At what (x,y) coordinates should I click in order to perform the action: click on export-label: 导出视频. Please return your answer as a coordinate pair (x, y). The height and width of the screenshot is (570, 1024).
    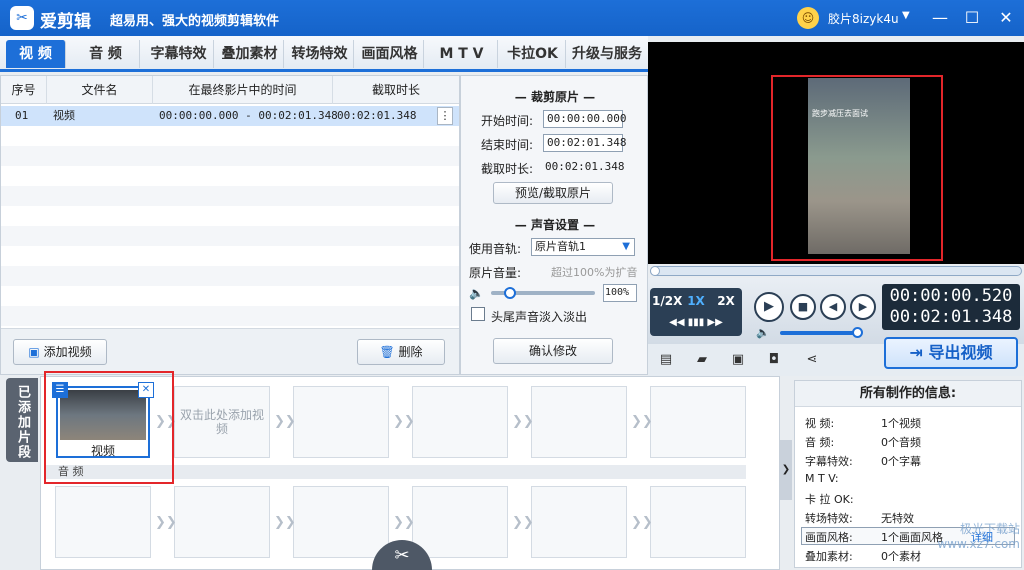
    Looking at the image, I should click on (960, 352).